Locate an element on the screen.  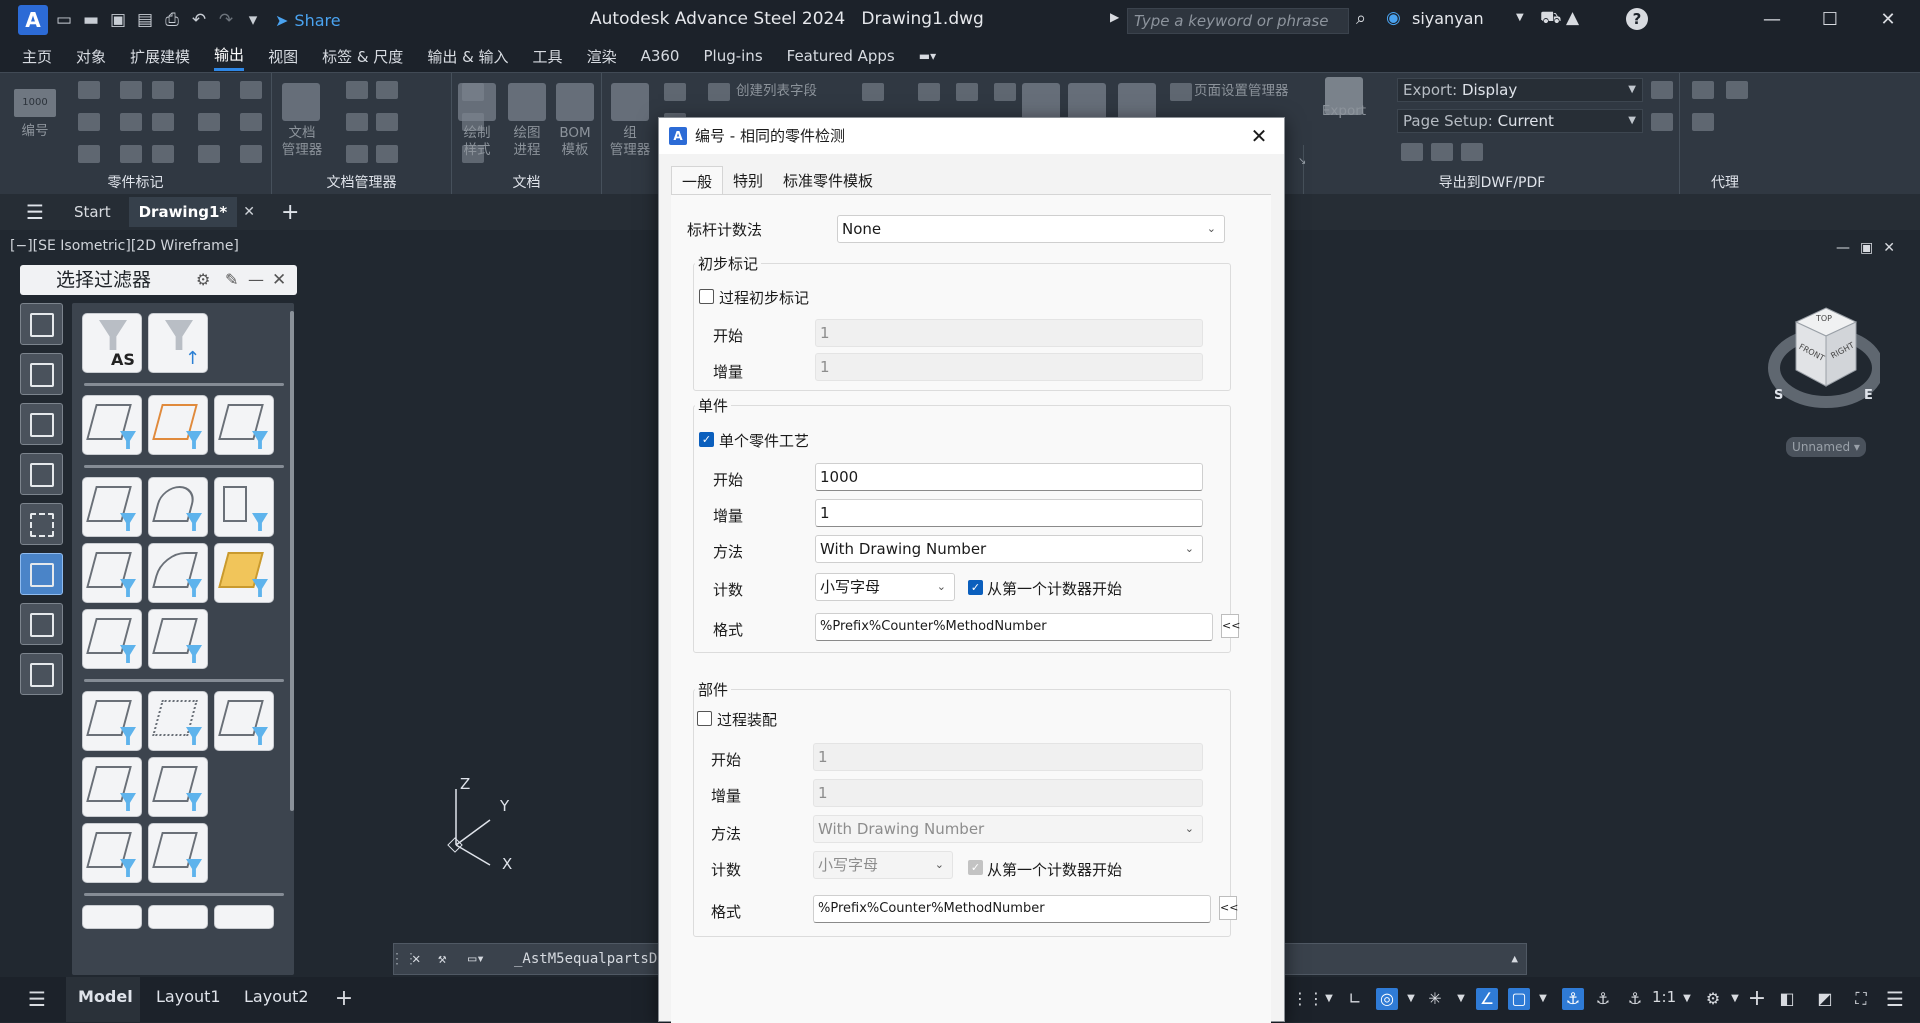
filter-block-tile is located at coordinates (178, 787).